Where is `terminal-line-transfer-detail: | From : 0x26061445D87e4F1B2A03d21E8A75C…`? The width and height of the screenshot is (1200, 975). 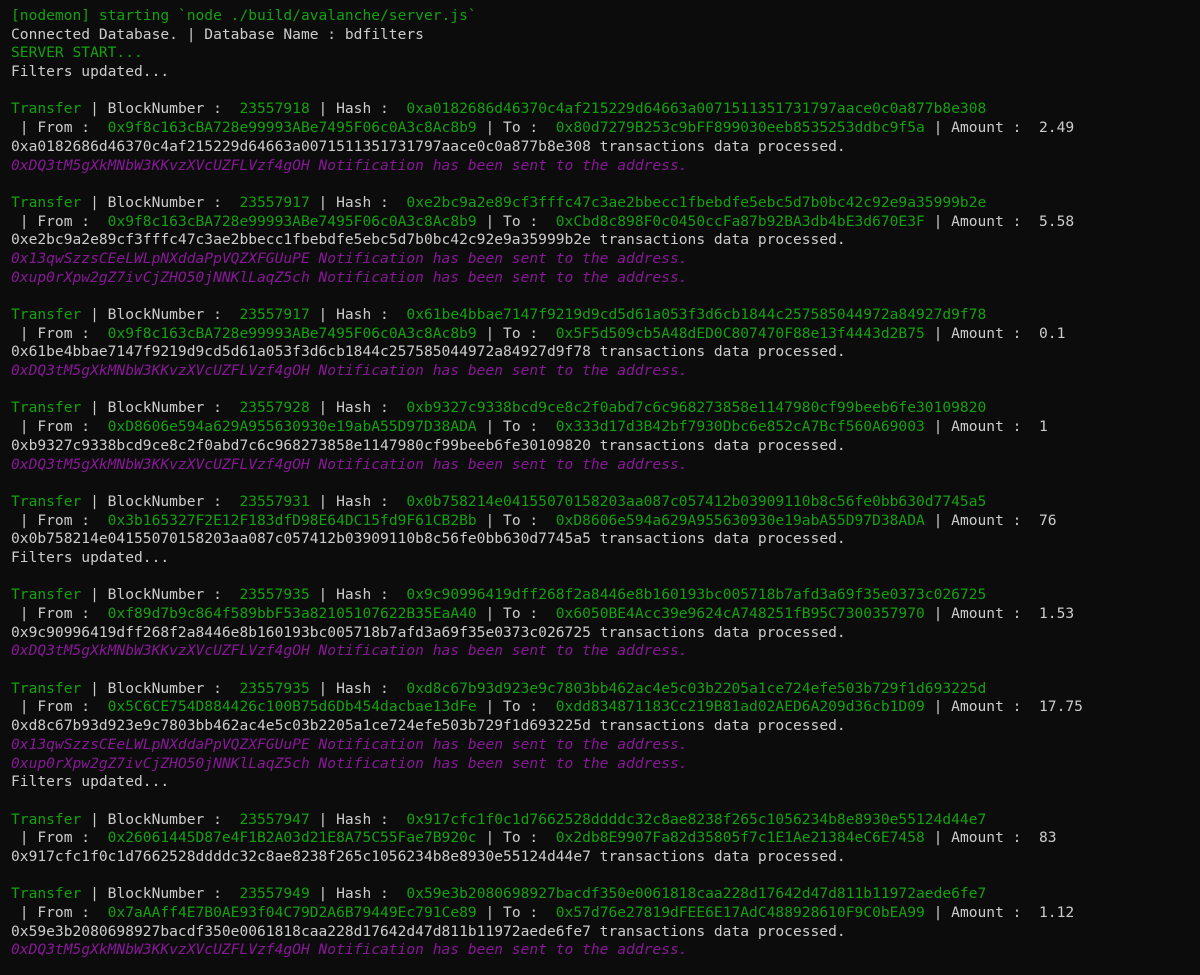
terminal-line-transfer-detail: | From : 0x26061445D87e4F1B2A03d21E8A75C… is located at coordinates (600, 838).